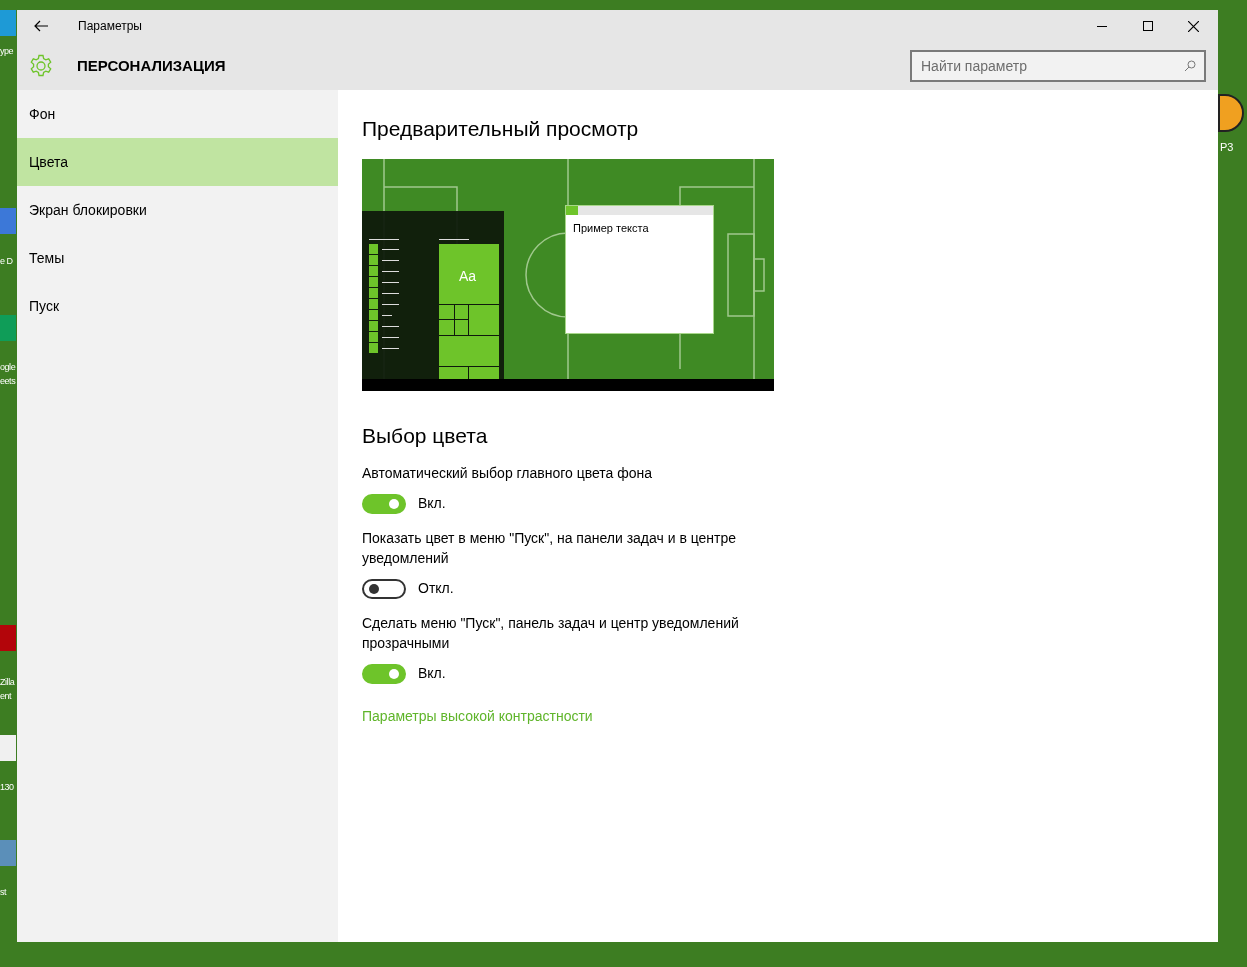 Image resolution: width=1247 pixels, height=967 pixels. What do you see at coordinates (151, 65) in the screenshot?
I see `page-header: ПЕРСОНАЛИЗАЦИЯ` at bounding box center [151, 65].